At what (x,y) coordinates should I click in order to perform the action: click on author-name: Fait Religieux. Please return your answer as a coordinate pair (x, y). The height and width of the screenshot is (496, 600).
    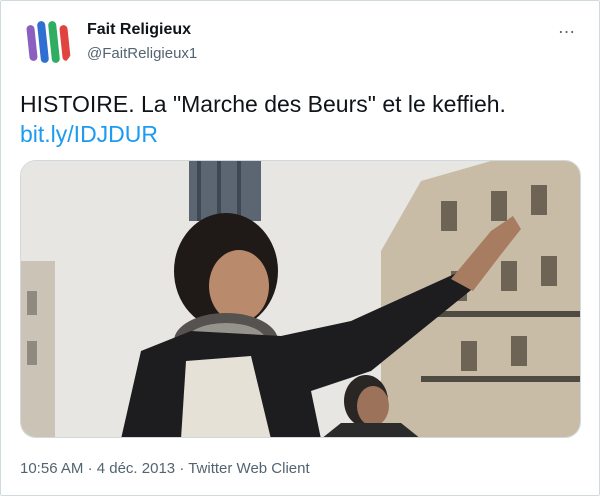
    Looking at the image, I should click on (139, 30).